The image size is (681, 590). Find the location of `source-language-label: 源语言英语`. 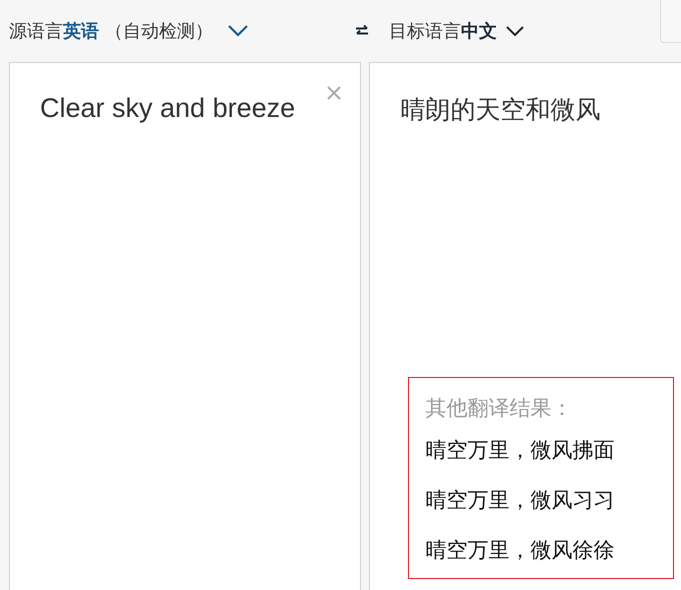

source-language-label: 源语言英语 is located at coordinates (54, 31).